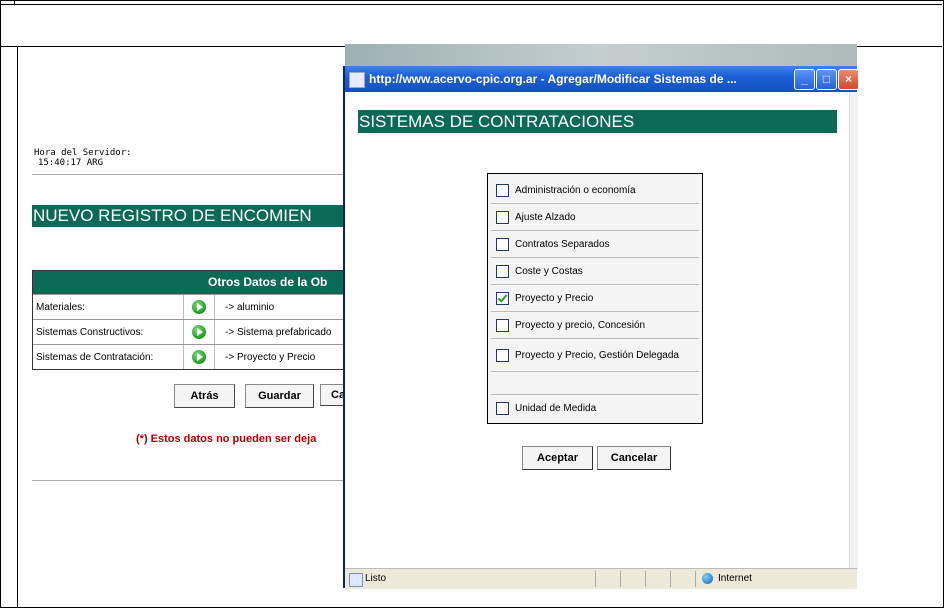 The width and height of the screenshot is (944, 608). Describe the element at coordinates (270, 357) in the screenshot. I see `row-value: -> Proyecto y Precio` at that location.